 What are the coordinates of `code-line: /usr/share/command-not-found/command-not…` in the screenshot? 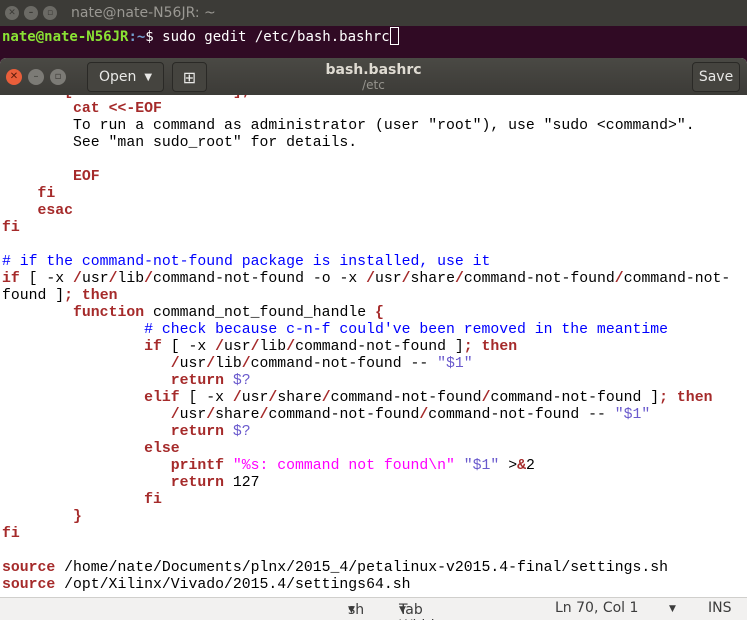 It's located at (366, 415).